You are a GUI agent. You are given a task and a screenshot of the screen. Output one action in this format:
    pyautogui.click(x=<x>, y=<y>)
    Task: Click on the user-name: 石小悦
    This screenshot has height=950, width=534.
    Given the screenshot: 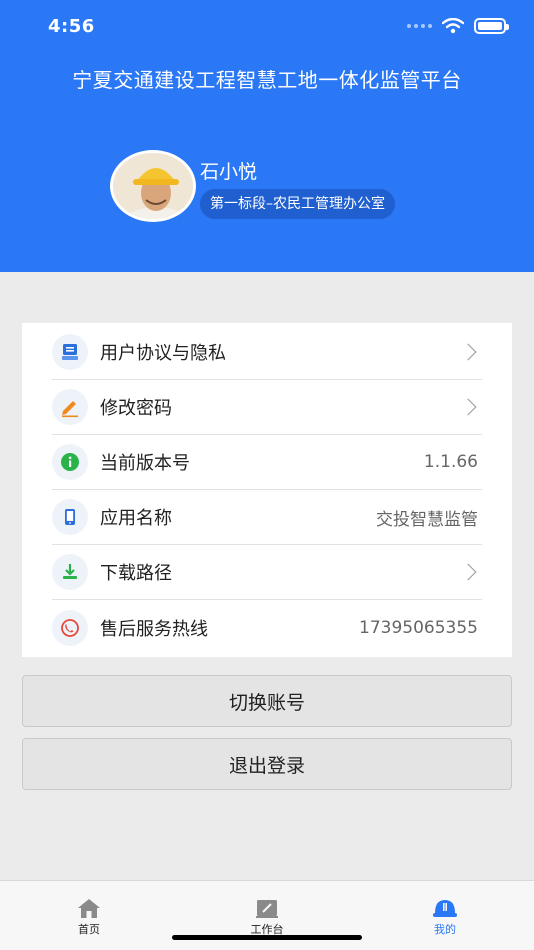 What is the action you would take?
    pyautogui.click(x=229, y=172)
    